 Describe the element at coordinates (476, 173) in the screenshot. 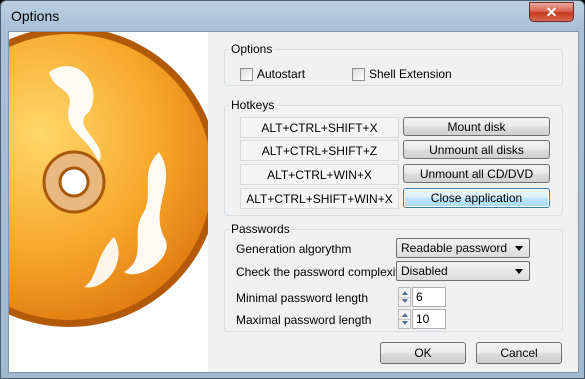

I see `unmount-cd-dvd-button: Unmount all CD/DVD` at that location.